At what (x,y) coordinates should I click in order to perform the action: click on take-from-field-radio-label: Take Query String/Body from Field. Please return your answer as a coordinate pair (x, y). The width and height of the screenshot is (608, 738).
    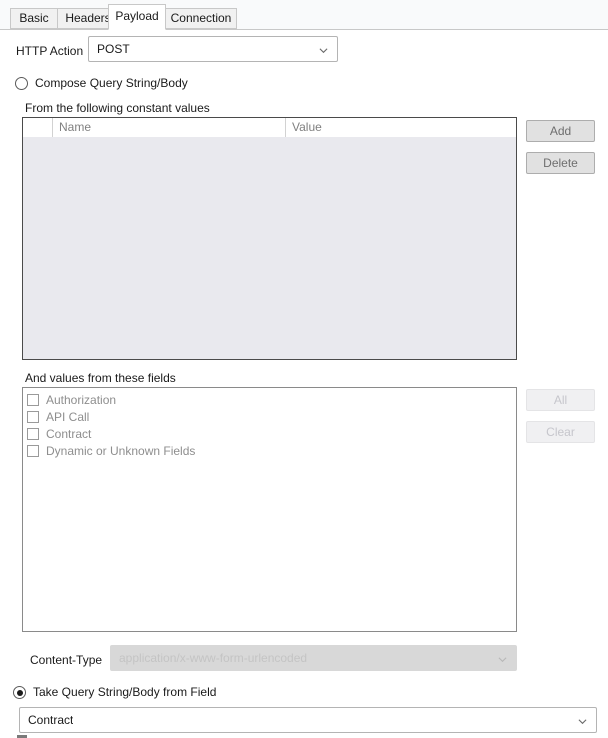
    Looking at the image, I should click on (125, 692).